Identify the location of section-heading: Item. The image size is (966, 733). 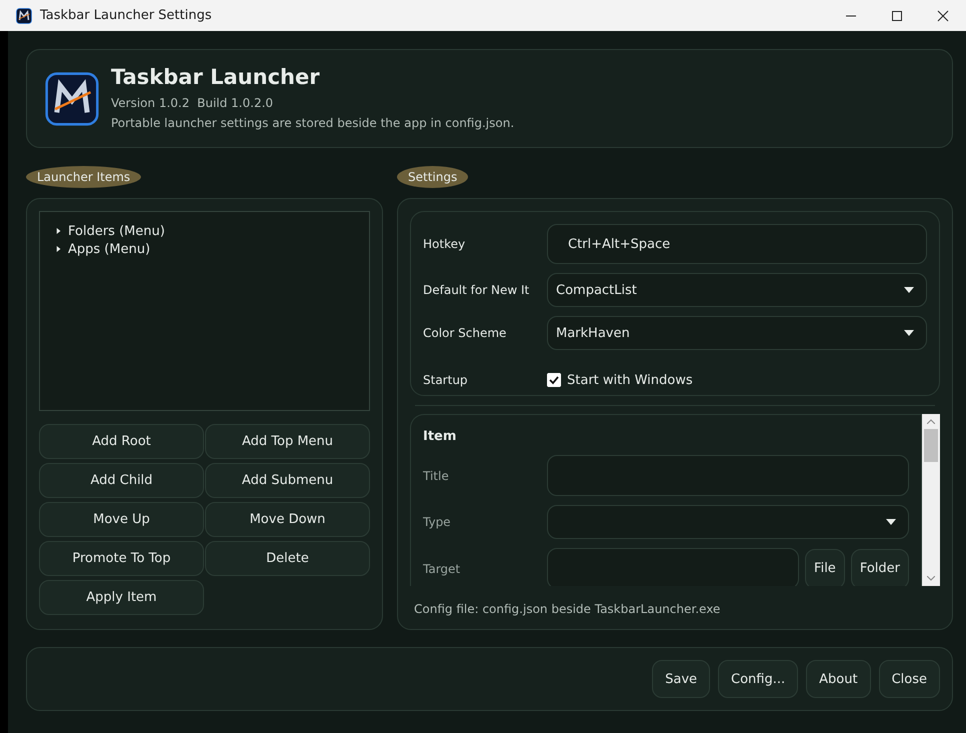
(440, 436).